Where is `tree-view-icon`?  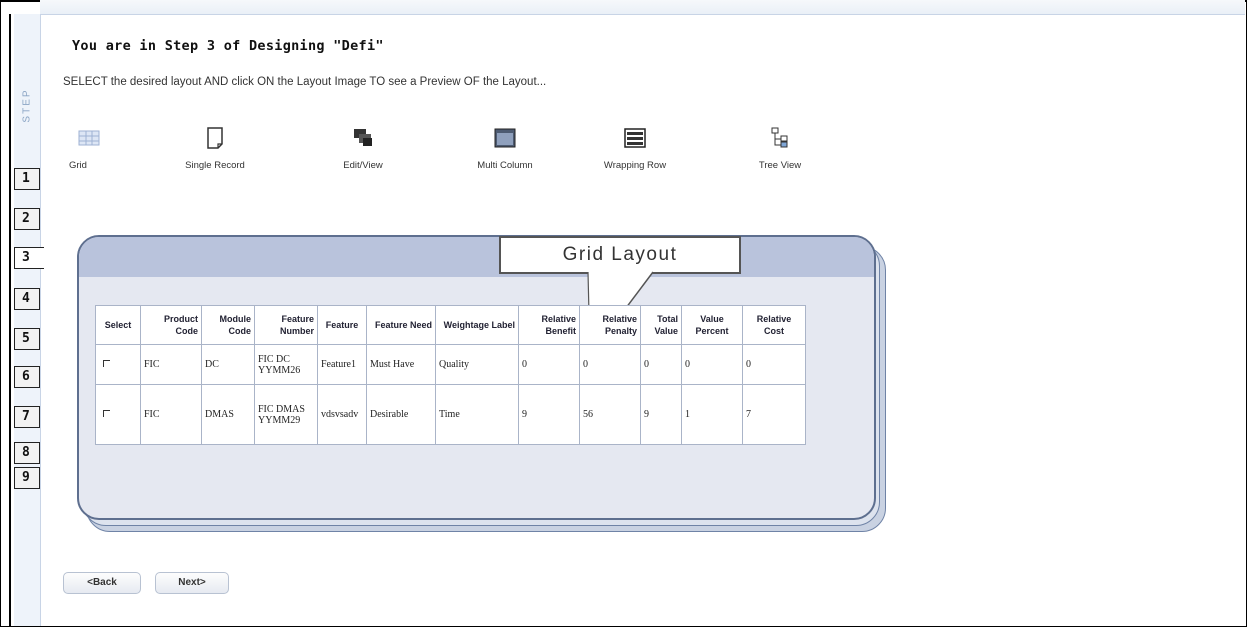 tree-view-icon is located at coordinates (780, 138).